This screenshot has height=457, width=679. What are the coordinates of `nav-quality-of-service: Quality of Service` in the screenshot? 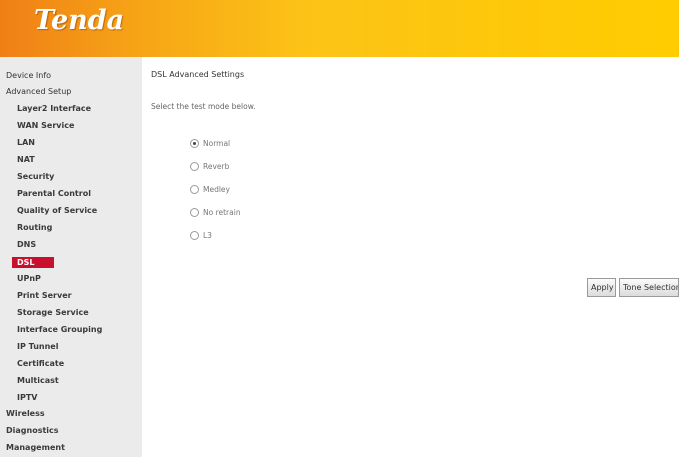 It's located at (57, 210).